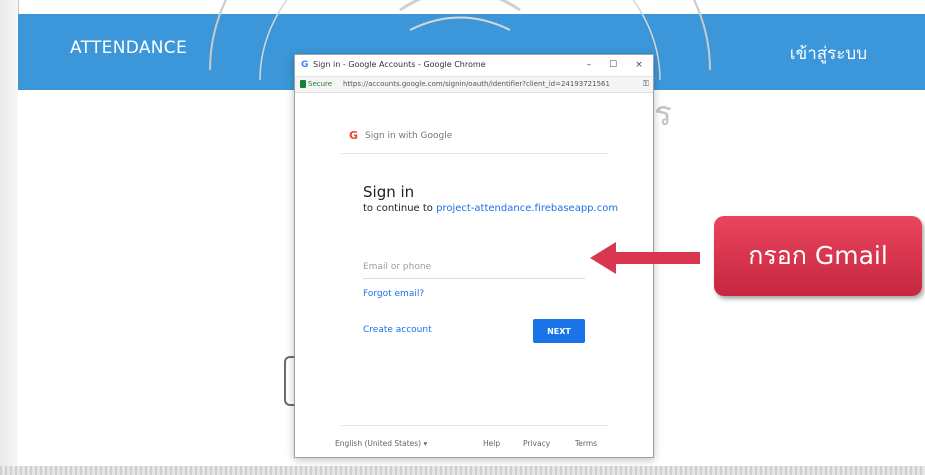 This screenshot has height=475, width=925. Describe the element at coordinates (305, 65) in the screenshot. I see `google-favicon-icon: G` at that location.